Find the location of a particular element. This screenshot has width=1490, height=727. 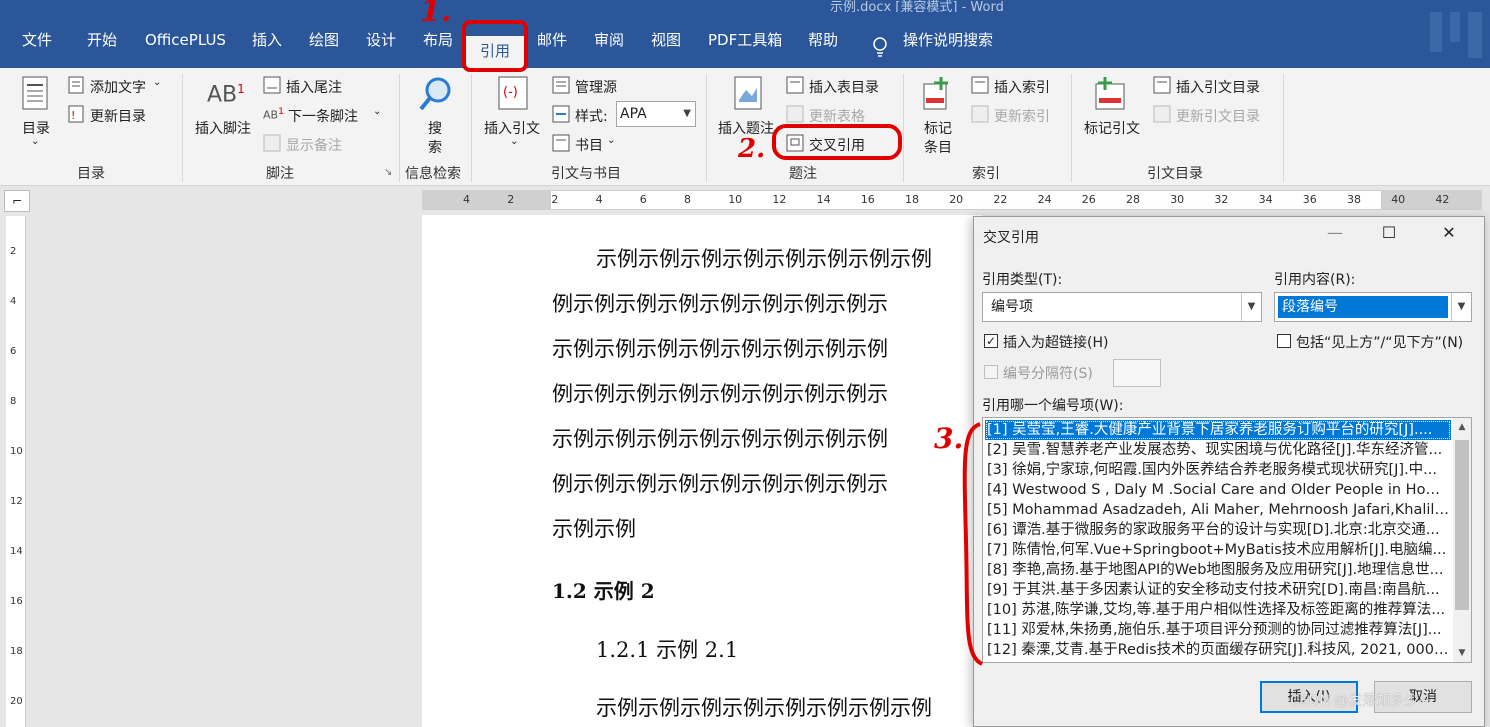

vertical-ruler: 2 4 6 8 10 12 14 16 18 20 is located at coordinates (16, 471).